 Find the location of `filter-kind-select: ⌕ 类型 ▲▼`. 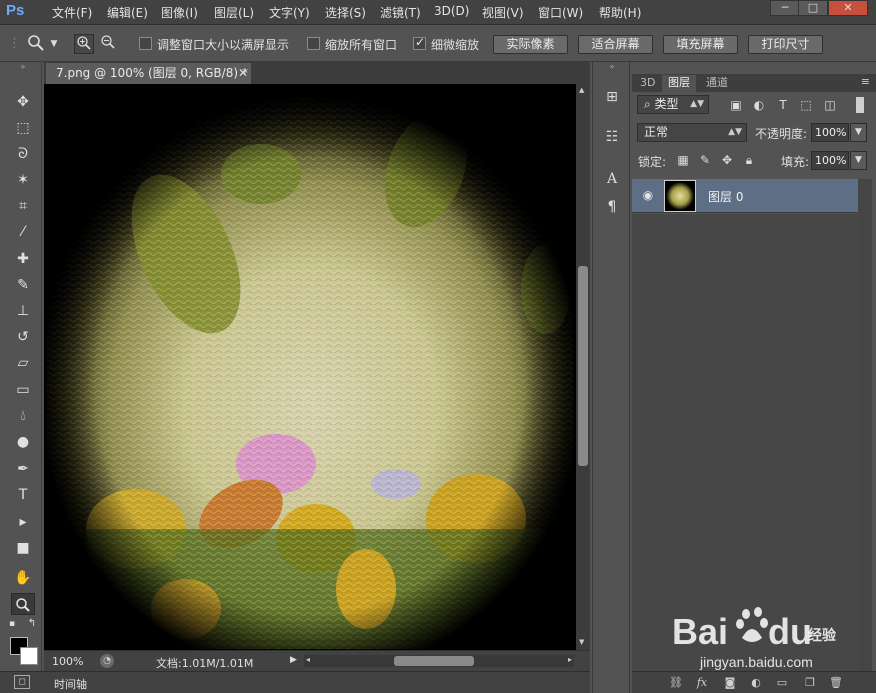

filter-kind-select: ⌕ 类型 ▲▼ is located at coordinates (673, 104).